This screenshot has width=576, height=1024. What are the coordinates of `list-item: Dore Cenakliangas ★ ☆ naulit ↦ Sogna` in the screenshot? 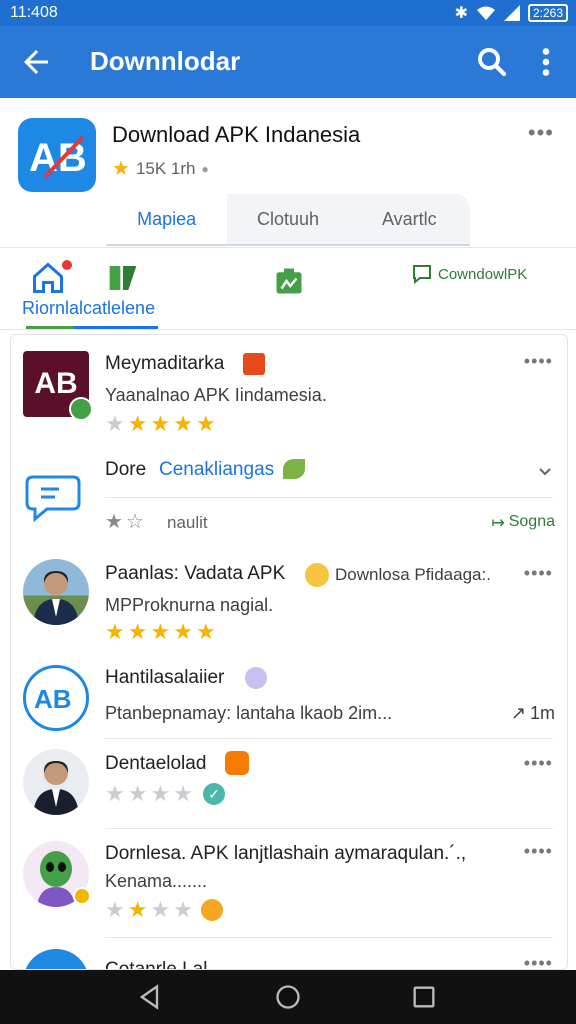 It's located at (289, 497).